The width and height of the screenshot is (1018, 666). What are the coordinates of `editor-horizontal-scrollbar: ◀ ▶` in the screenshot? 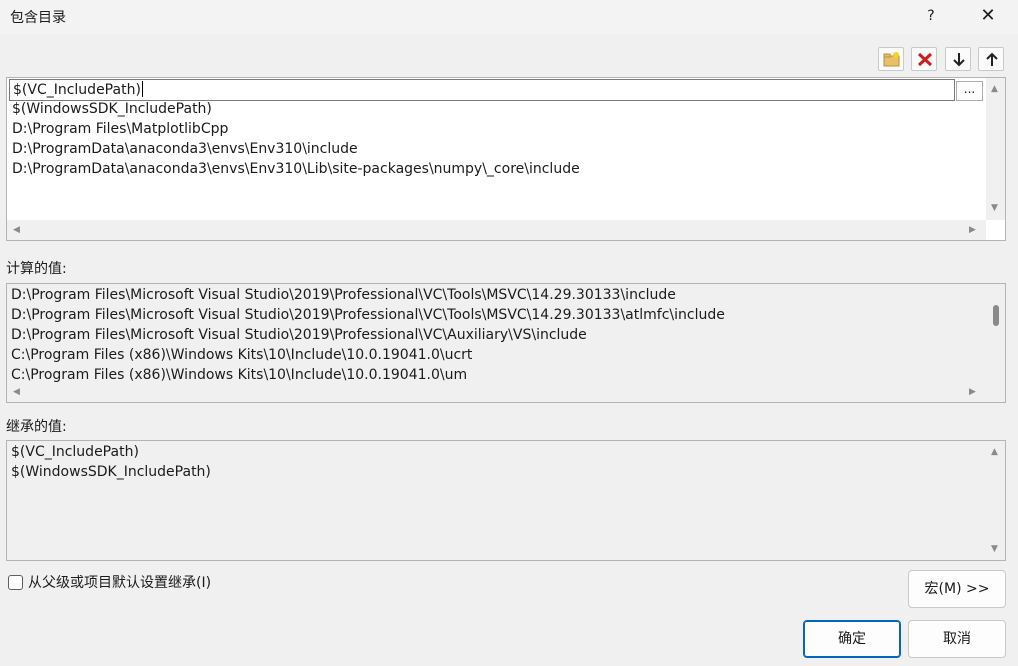 It's located at (496, 230).